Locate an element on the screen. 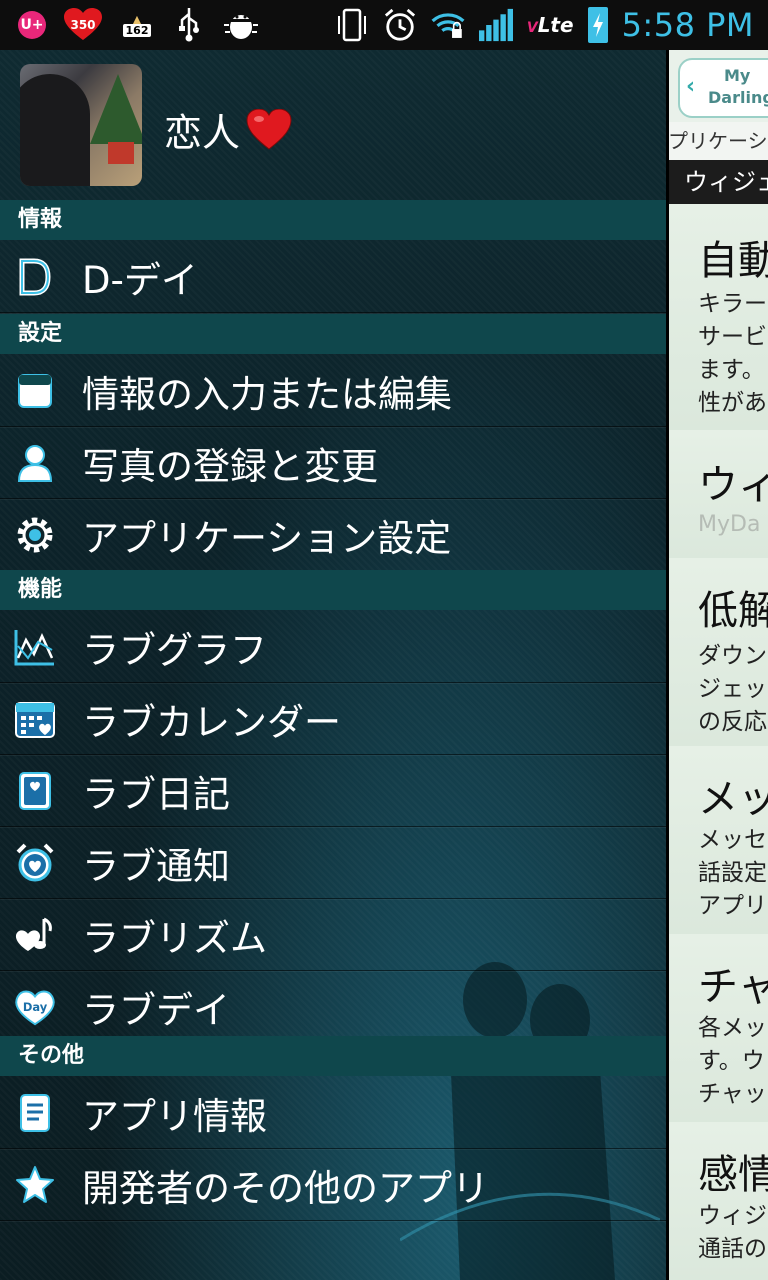 The width and height of the screenshot is (768, 1280). badge-count: 350 is located at coordinates (83, 25).